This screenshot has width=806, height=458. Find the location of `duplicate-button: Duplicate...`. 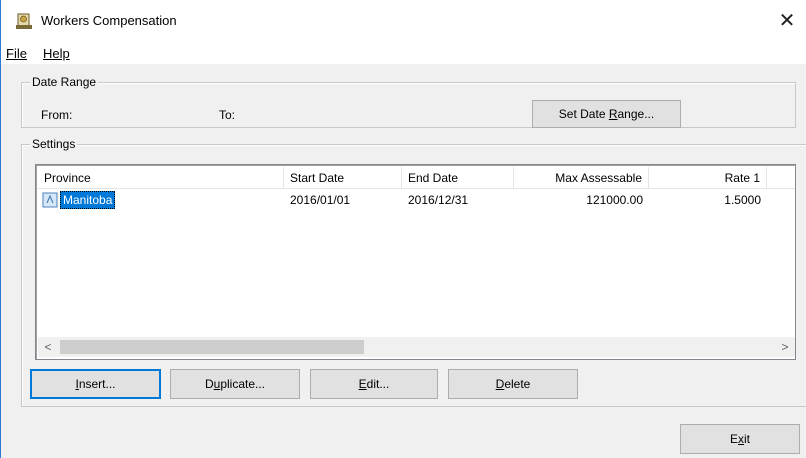

duplicate-button: Duplicate... is located at coordinates (235, 384).